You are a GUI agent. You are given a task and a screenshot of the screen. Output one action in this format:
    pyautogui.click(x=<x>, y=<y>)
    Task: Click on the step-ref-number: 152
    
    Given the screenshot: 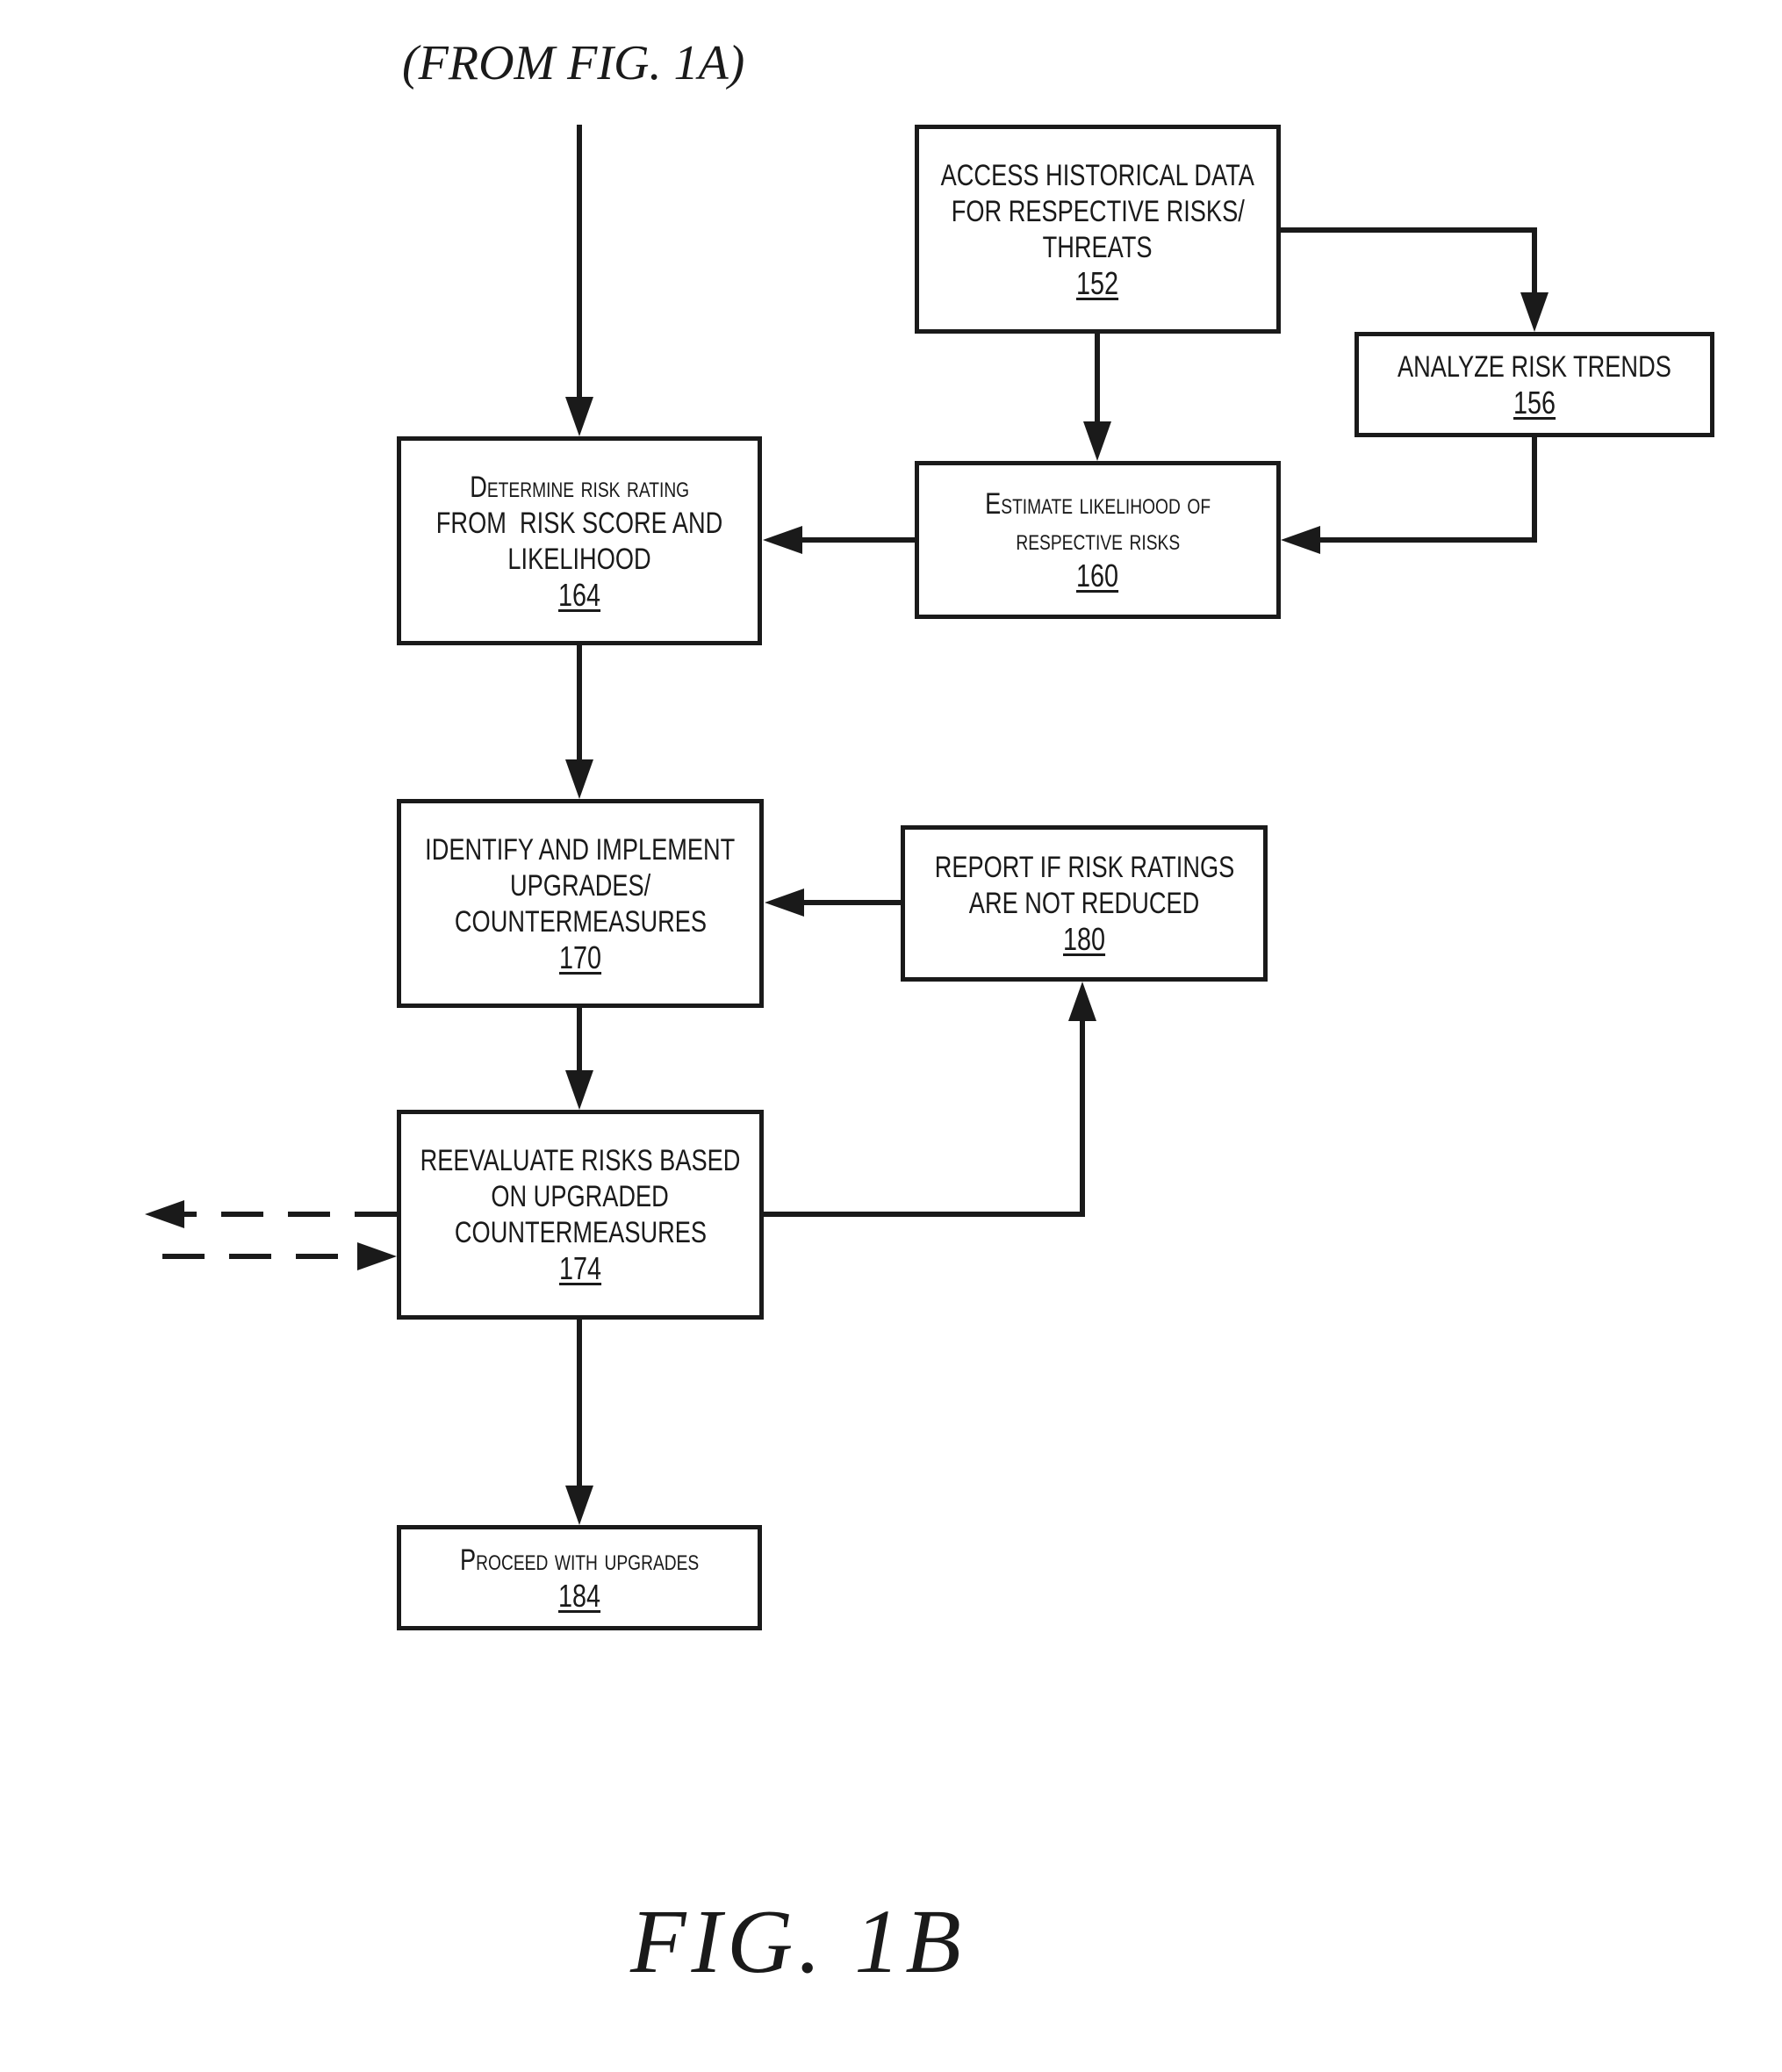 What is the action you would take?
    pyautogui.click(x=1097, y=282)
    